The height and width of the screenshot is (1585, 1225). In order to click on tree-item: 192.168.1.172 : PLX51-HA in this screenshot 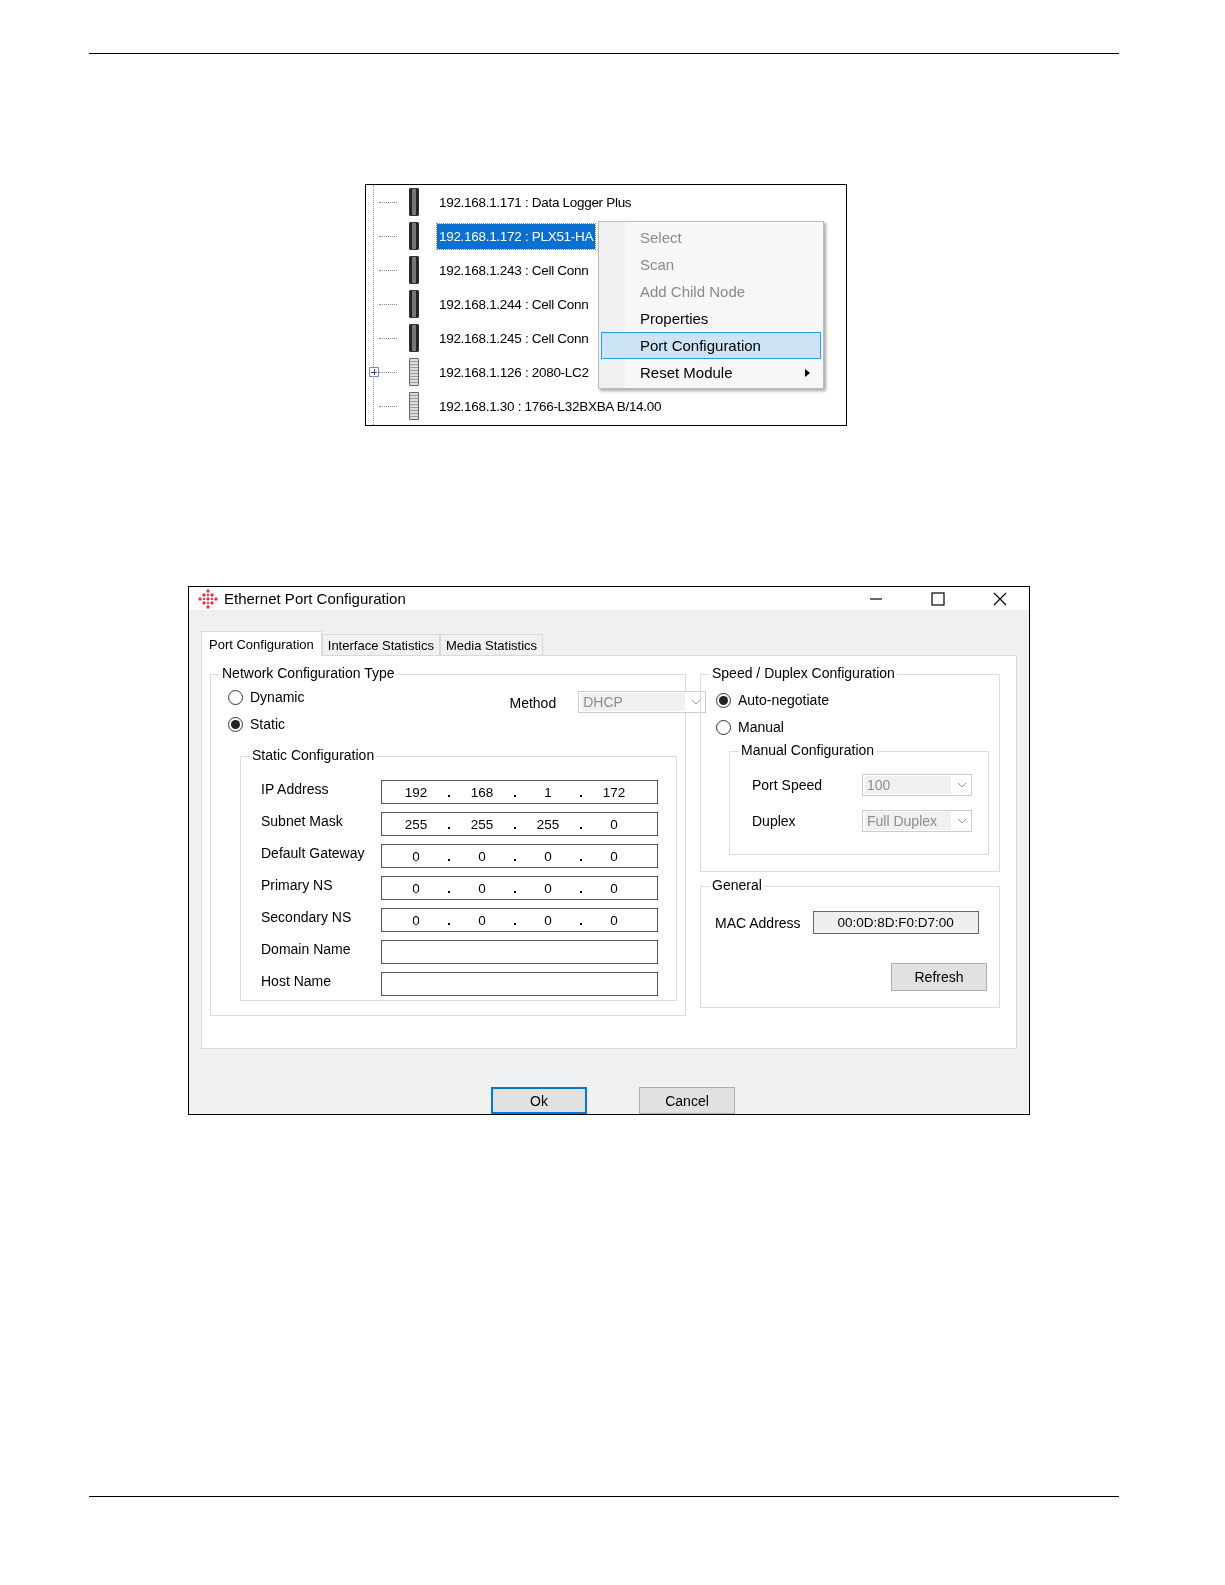, I will do `click(516, 236)`.